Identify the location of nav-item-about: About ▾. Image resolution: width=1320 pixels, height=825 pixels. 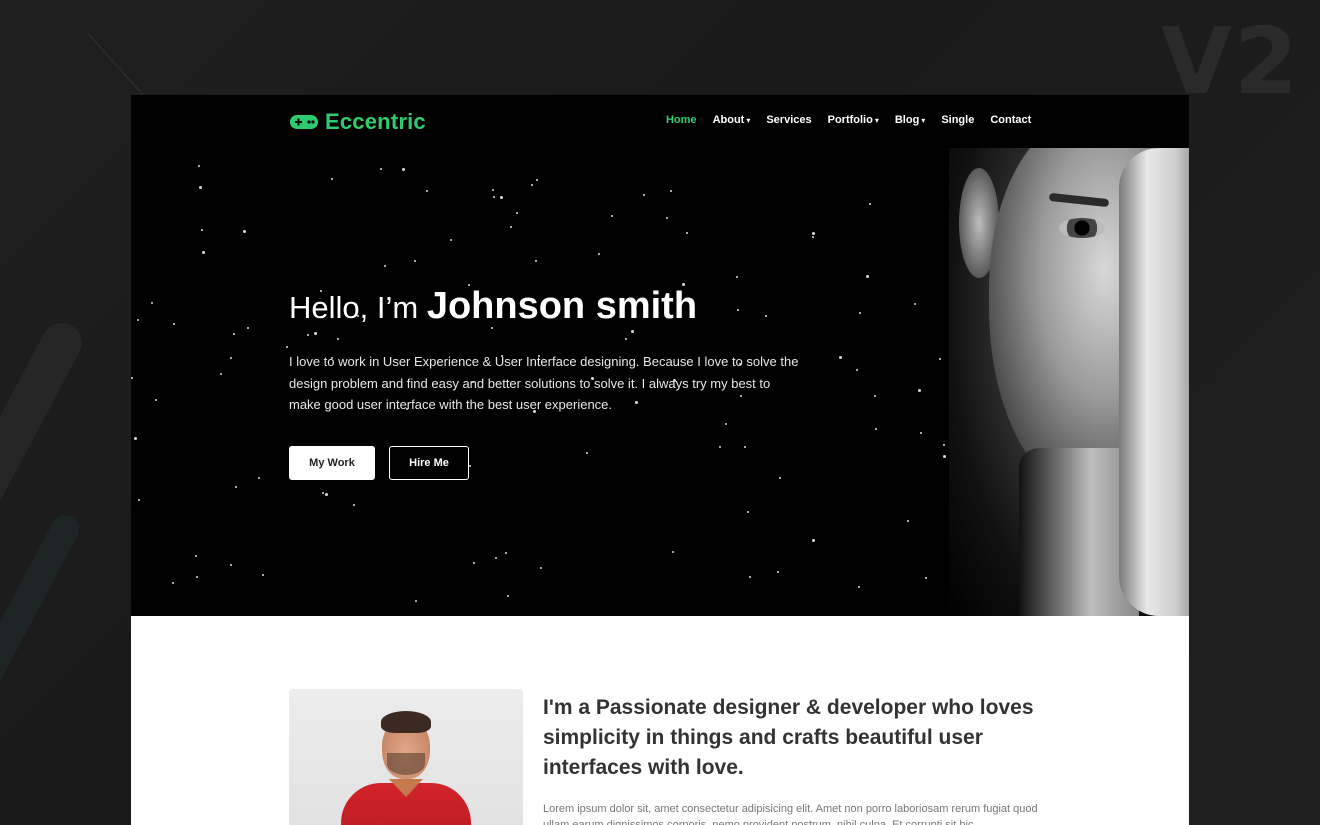
(732, 120).